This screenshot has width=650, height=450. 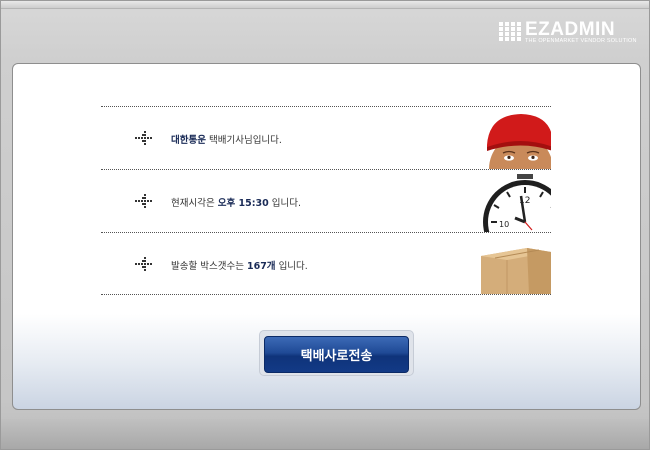 I want to click on info-row-time: 현재시각은 오후 15:30 입니다. 12 10, so click(x=326, y=200).